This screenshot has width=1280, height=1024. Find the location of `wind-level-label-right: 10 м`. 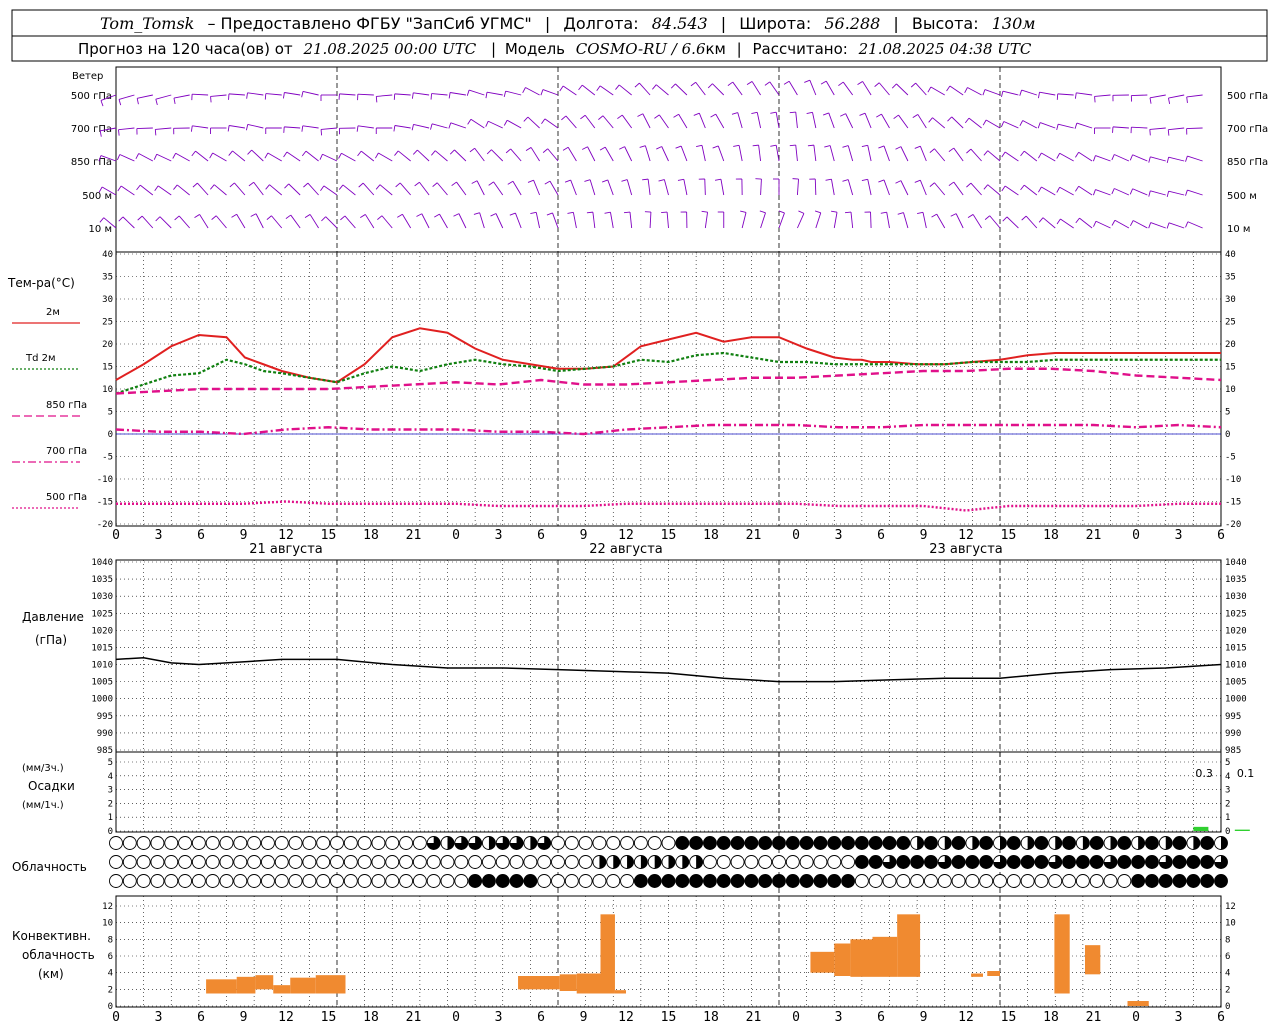

wind-level-label-right: 10 м is located at coordinates (1238, 229).